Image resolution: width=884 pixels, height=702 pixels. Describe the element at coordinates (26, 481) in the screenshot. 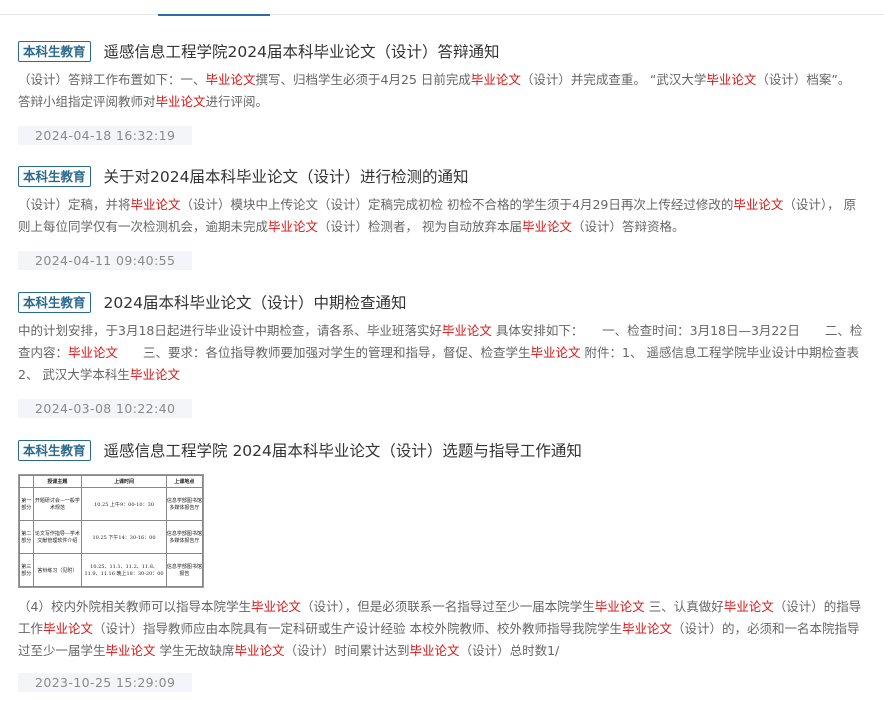

I see `table-header` at that location.